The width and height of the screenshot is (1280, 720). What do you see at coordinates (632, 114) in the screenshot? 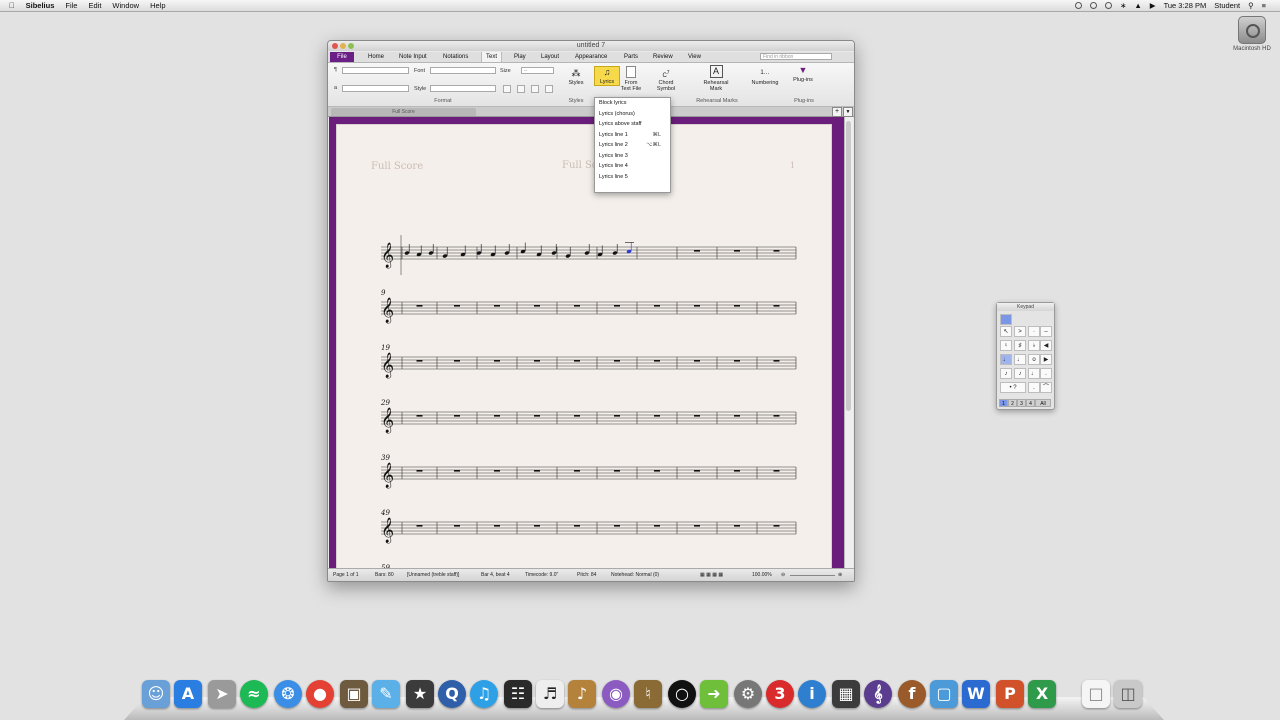
I see `menu-item-lyrics-chorus: Lyrics (chorus)` at bounding box center [632, 114].